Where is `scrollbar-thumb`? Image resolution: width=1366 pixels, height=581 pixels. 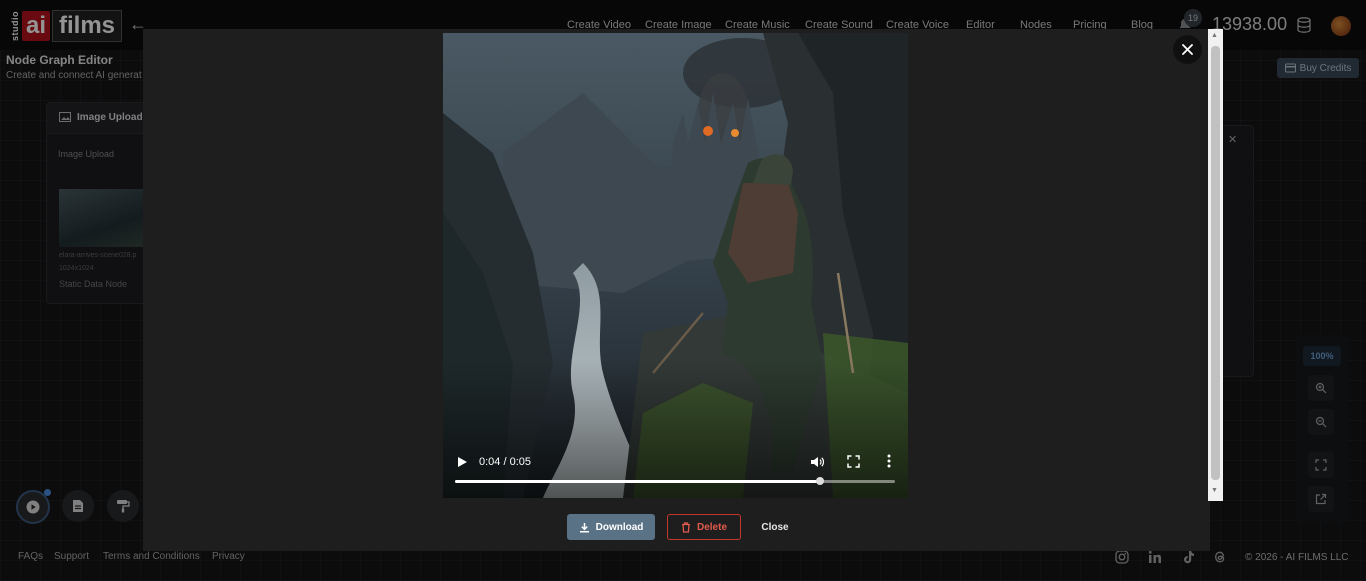
scrollbar-thumb is located at coordinates (1215, 263).